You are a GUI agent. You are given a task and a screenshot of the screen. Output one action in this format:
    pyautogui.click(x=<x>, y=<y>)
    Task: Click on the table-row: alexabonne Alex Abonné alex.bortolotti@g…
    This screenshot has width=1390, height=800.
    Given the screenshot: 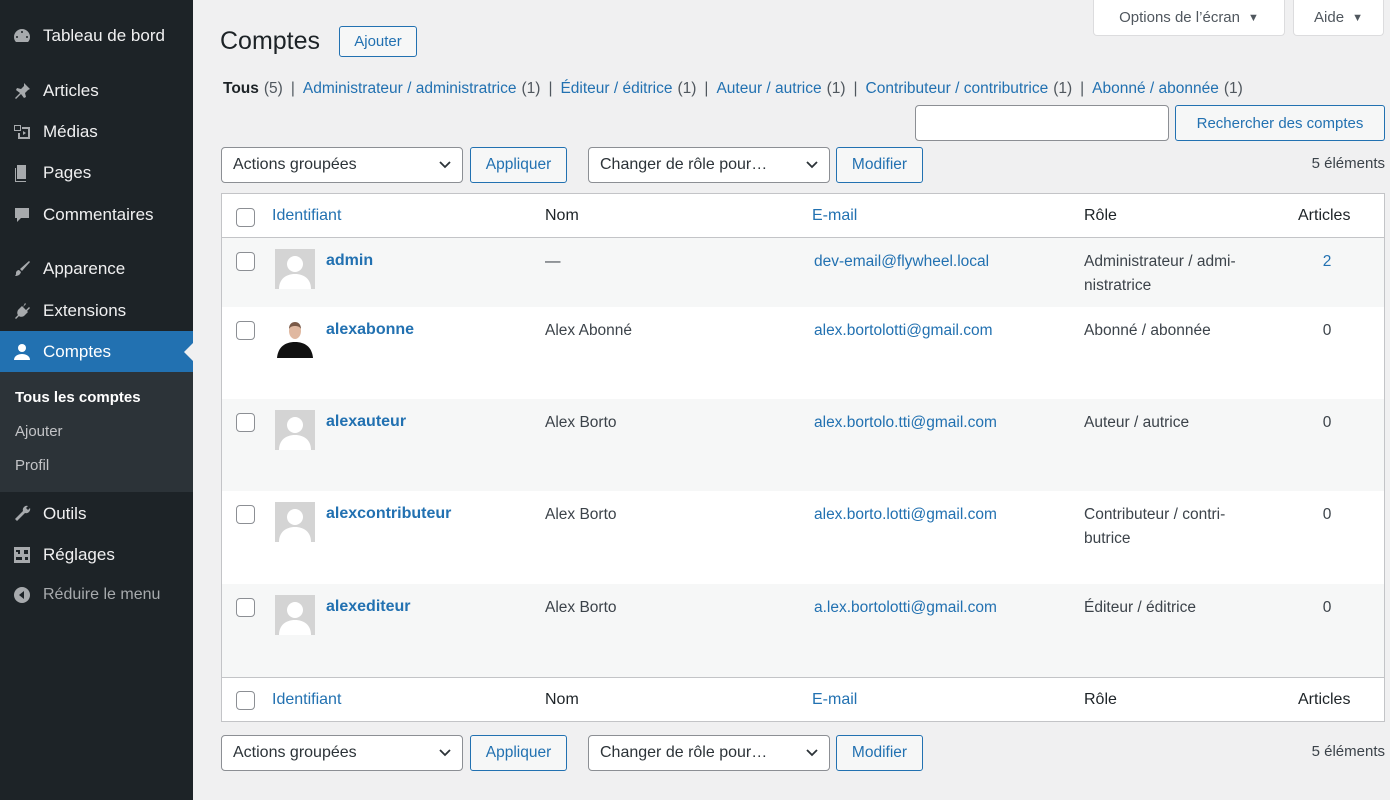 What is the action you would take?
    pyautogui.click(x=803, y=353)
    